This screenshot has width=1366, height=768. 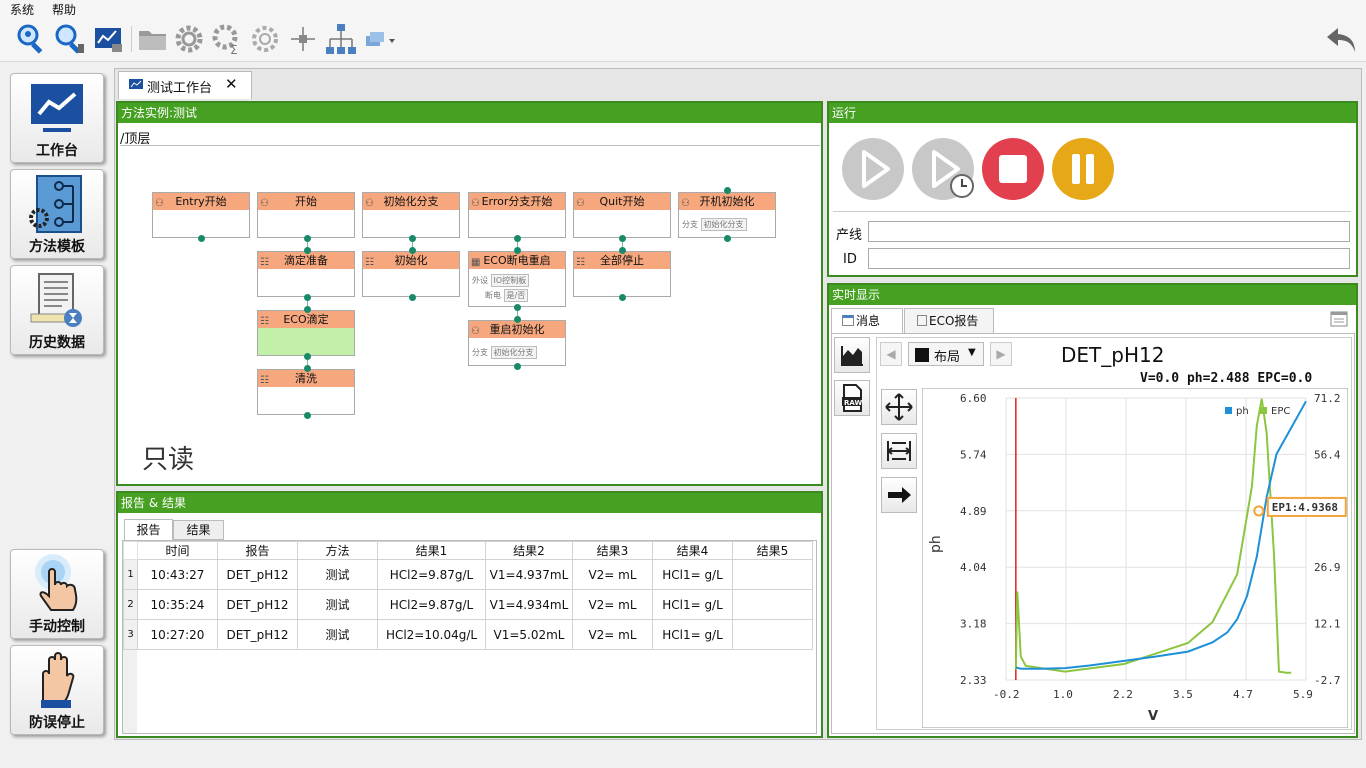 I want to click on id-input, so click(x=1109, y=258).